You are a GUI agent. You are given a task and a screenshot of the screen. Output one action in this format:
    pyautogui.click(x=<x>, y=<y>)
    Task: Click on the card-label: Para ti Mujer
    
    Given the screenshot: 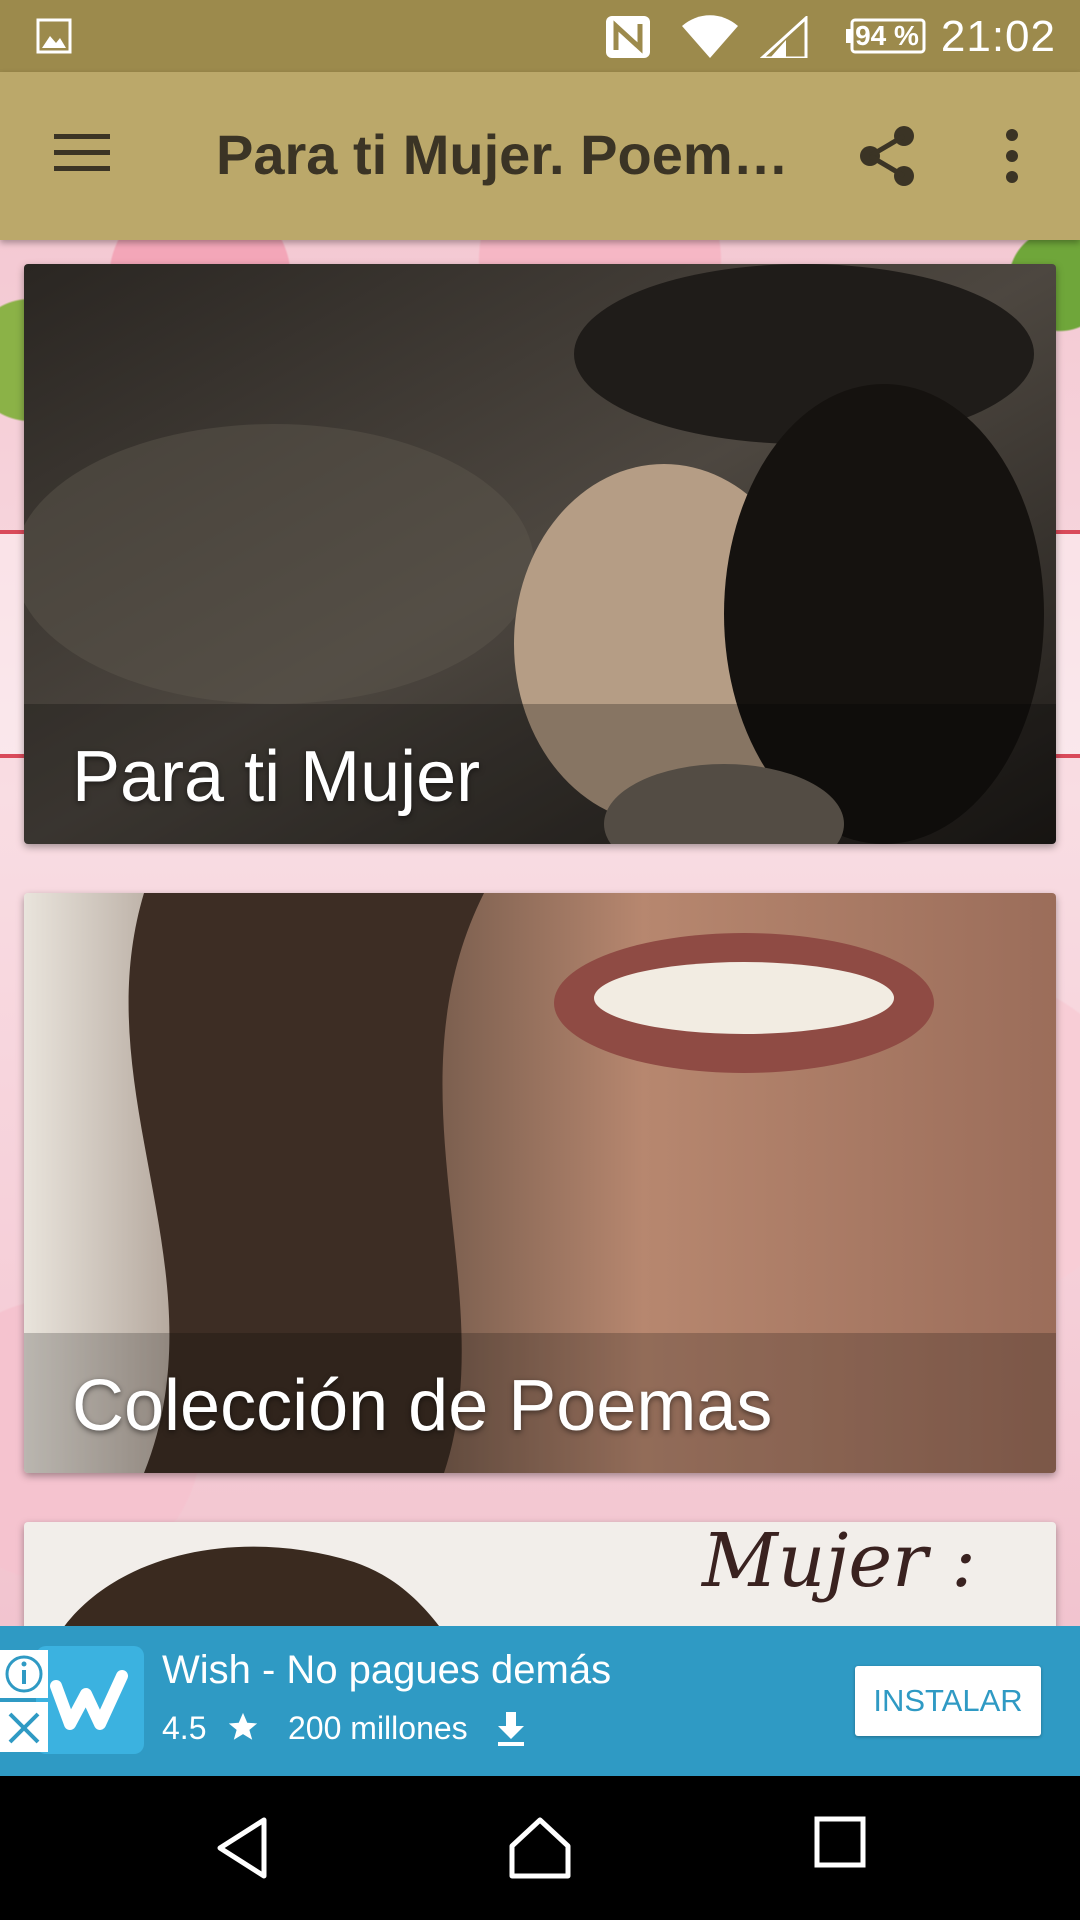 What is the action you would take?
    pyautogui.click(x=276, y=777)
    